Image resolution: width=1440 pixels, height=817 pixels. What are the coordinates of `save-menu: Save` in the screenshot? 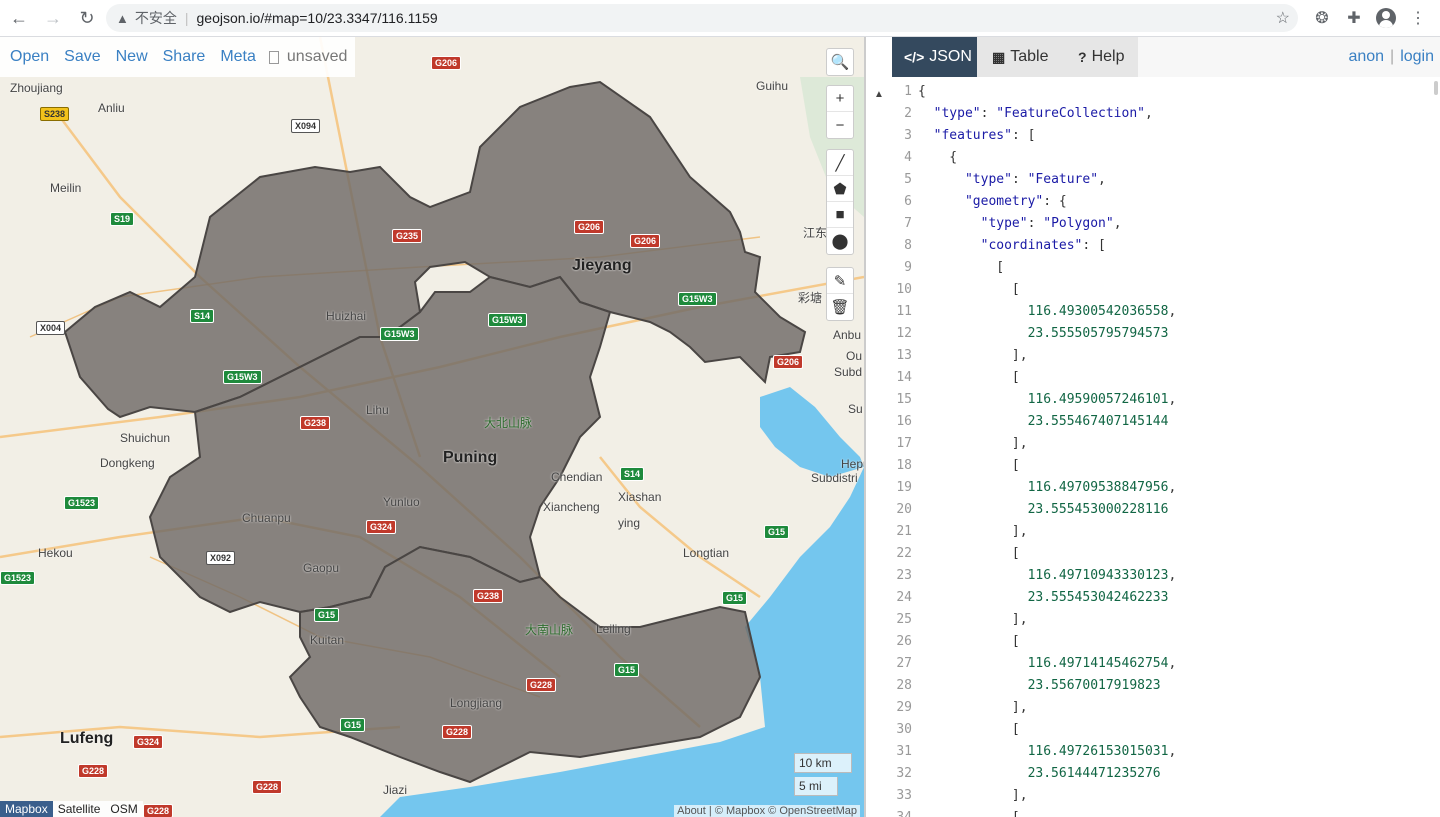 It's located at (79, 57).